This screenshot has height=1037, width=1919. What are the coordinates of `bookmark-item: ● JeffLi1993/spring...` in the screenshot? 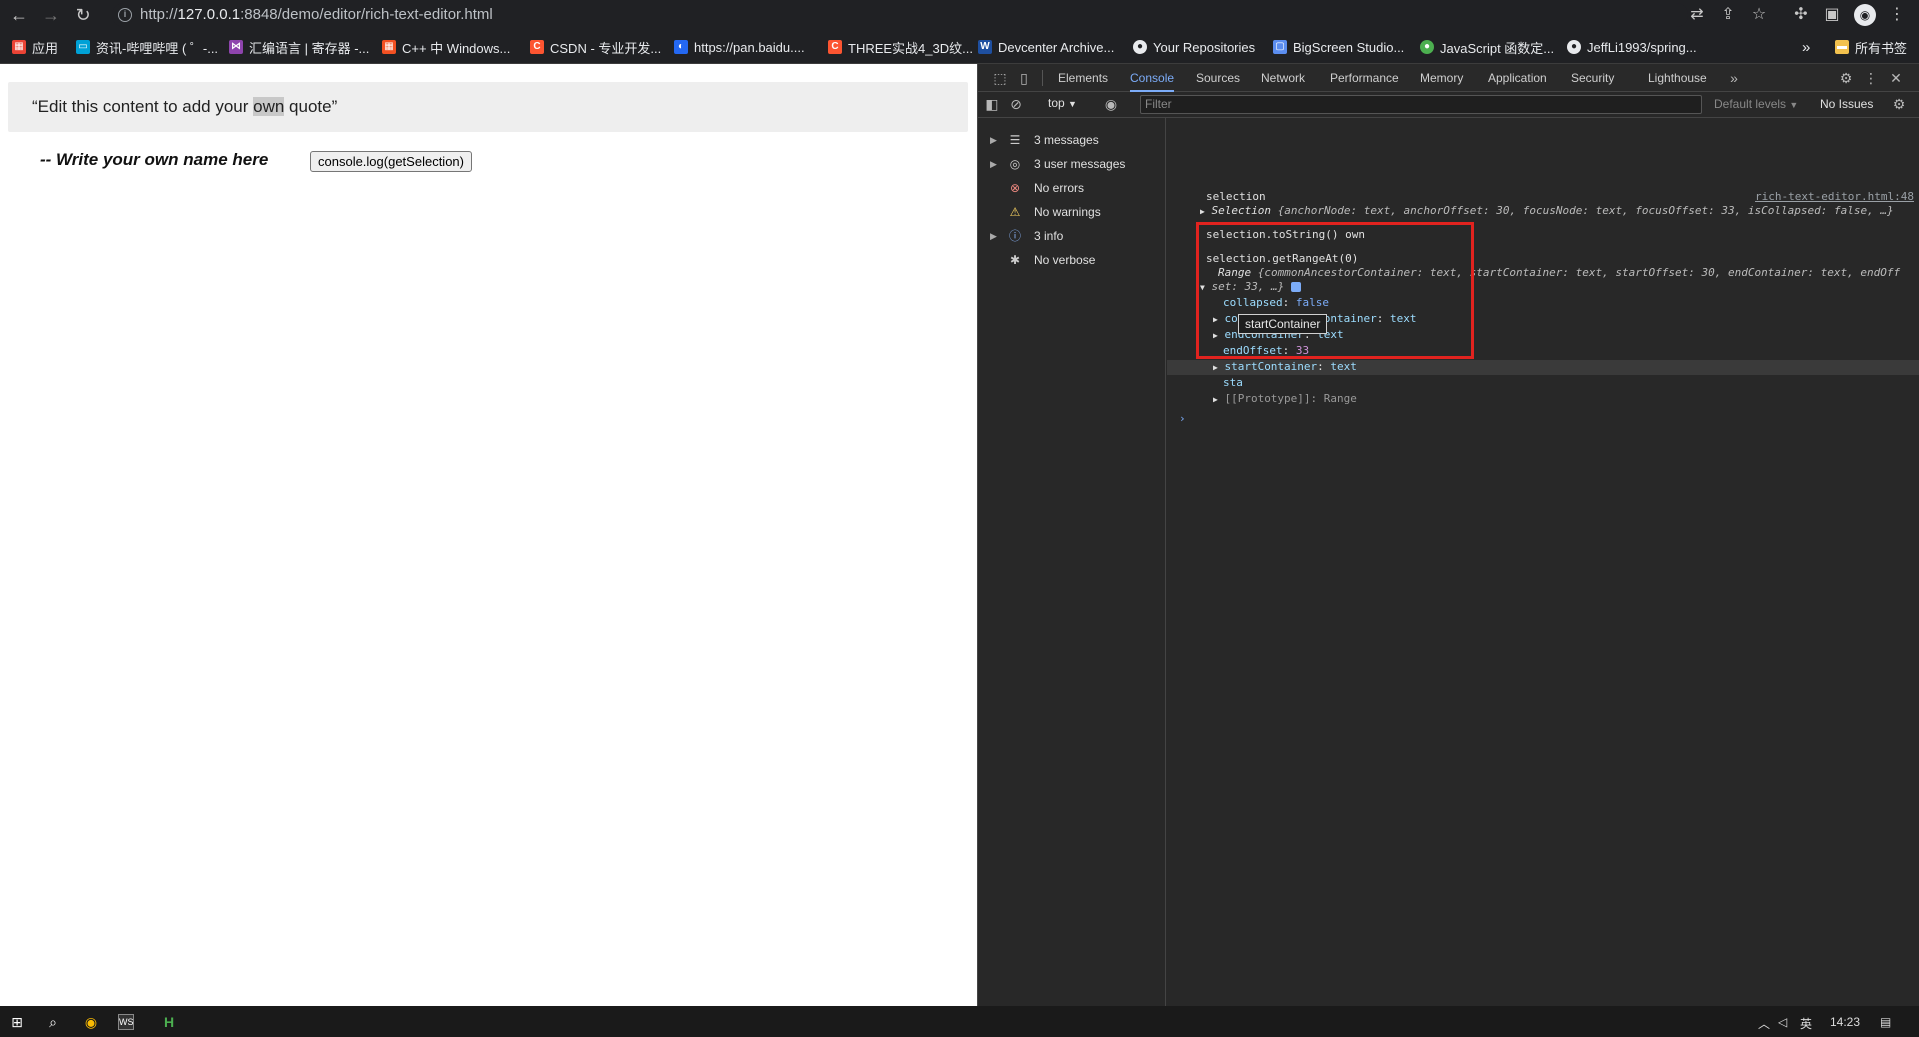 It's located at (1632, 47).